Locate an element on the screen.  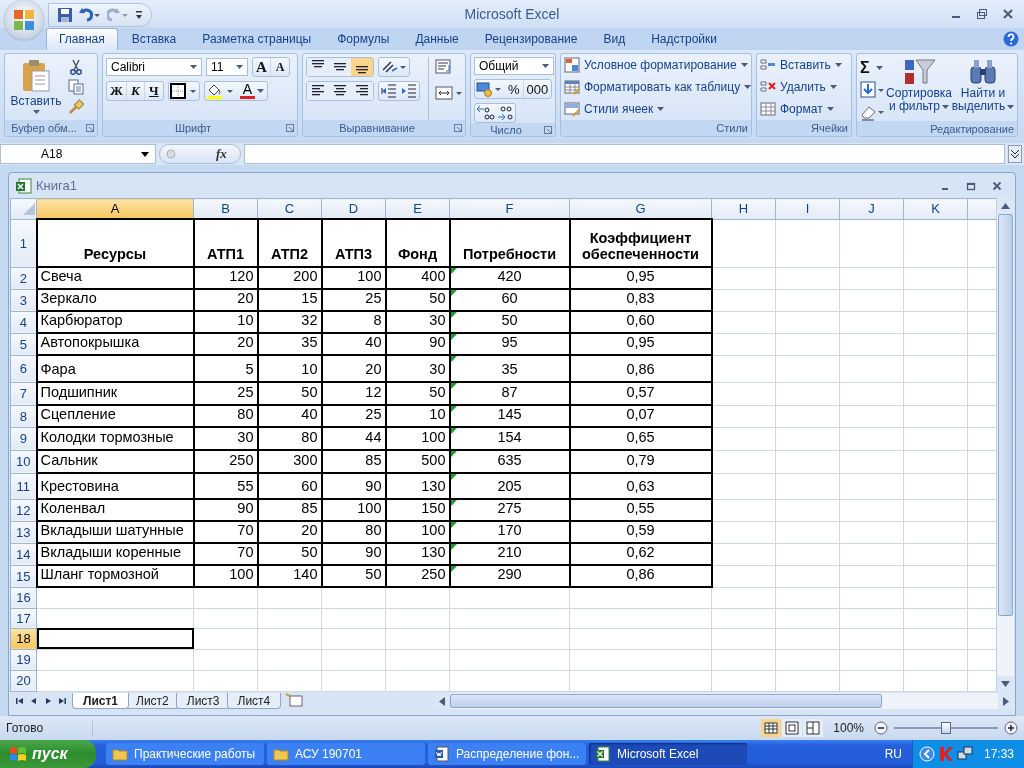
row-header: 9 is located at coordinates (23, 438).